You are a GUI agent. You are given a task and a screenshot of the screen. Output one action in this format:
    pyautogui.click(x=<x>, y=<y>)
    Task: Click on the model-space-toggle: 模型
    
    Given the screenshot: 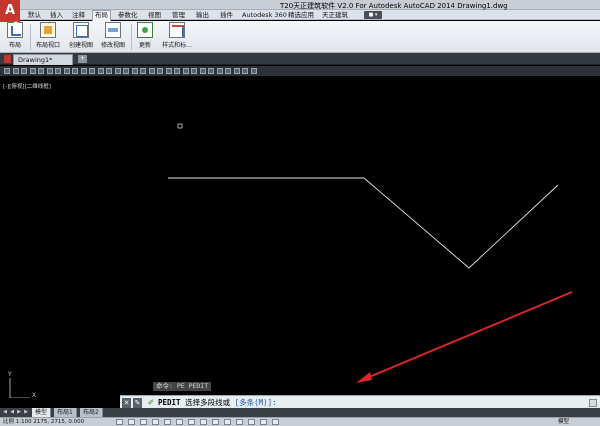 What is the action you would take?
    pyautogui.click(x=563, y=422)
    